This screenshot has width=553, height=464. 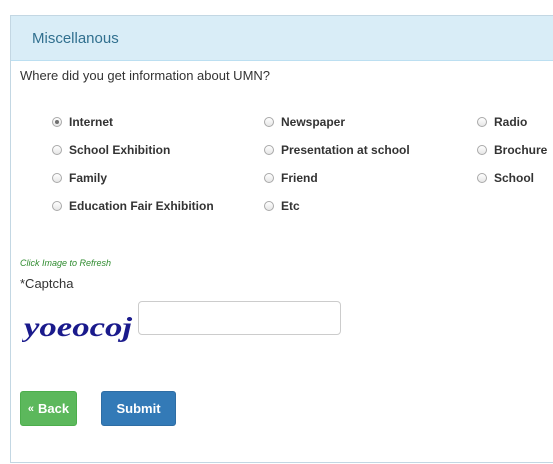 I want to click on captcha-label: *Captcha, so click(x=47, y=283).